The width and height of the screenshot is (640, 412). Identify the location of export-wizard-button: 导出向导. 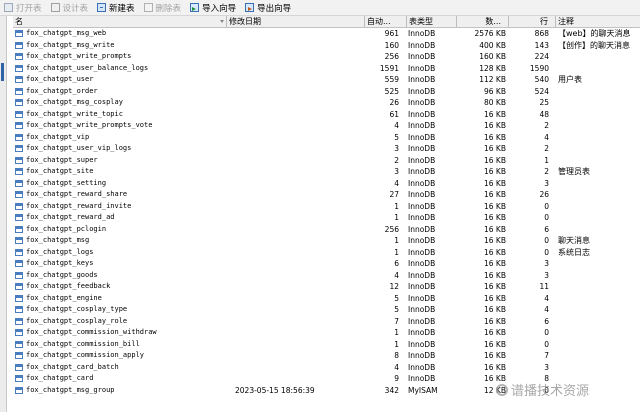
(268, 7).